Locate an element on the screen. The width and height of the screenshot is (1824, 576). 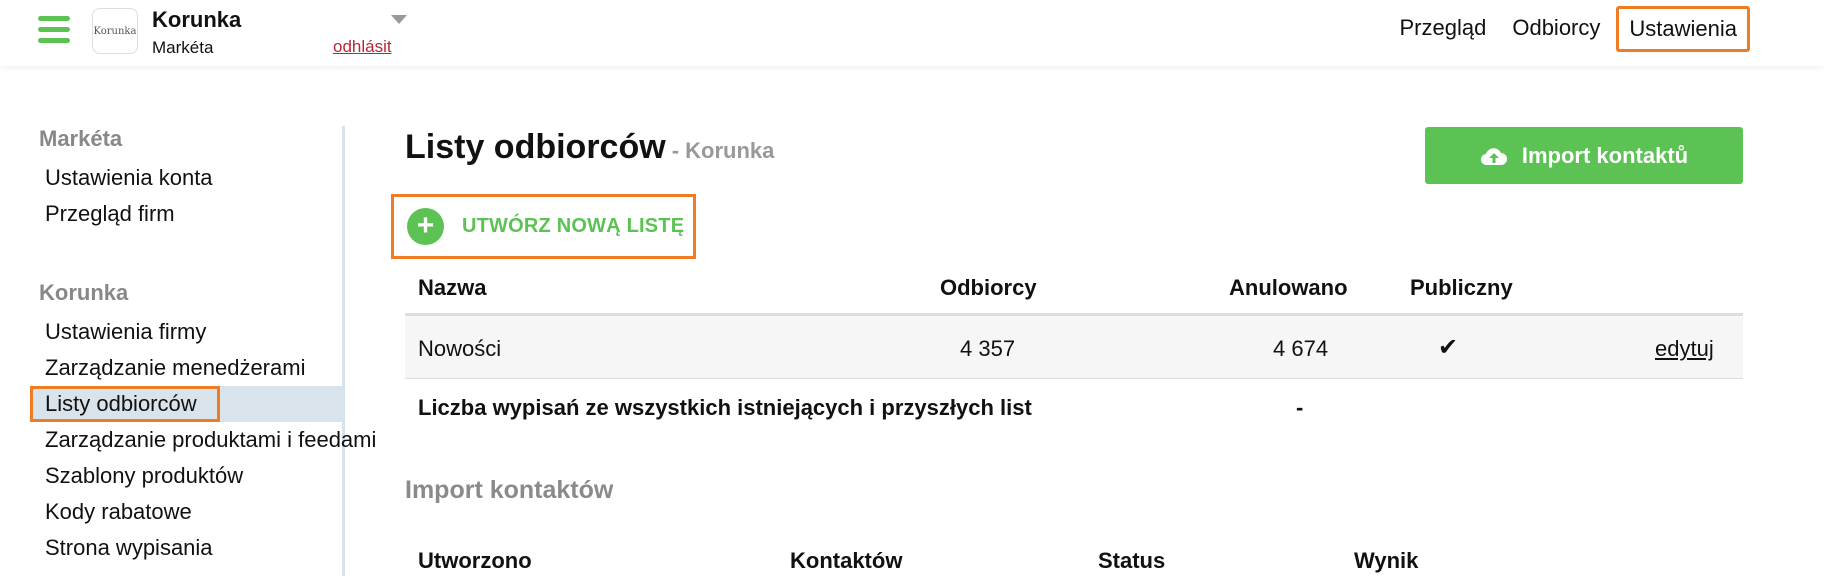
caret-down-icon is located at coordinates (399, 19).